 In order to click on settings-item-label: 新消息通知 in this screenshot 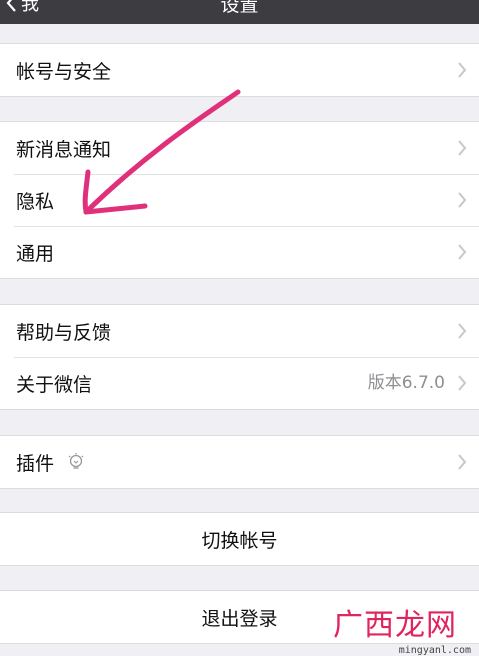, I will do `click(64, 149)`.